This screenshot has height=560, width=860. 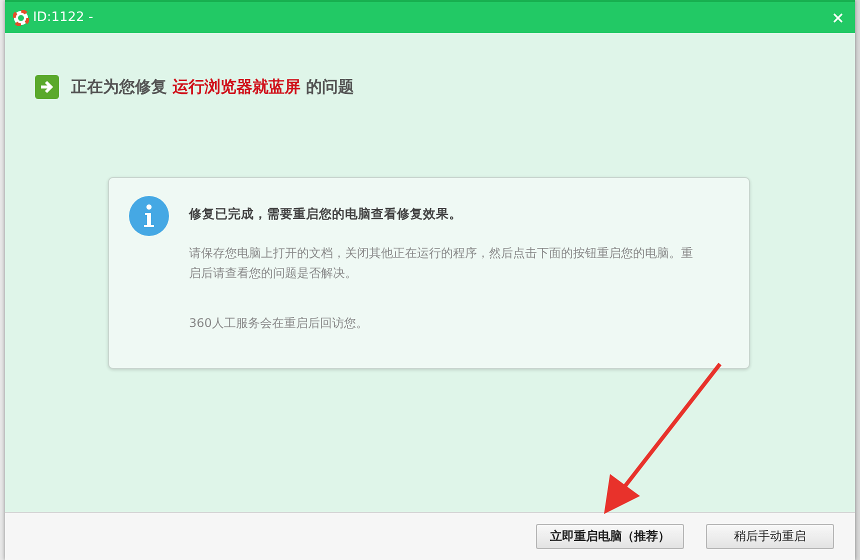 I want to click on window-title: ID:1122 -, so click(x=63, y=17).